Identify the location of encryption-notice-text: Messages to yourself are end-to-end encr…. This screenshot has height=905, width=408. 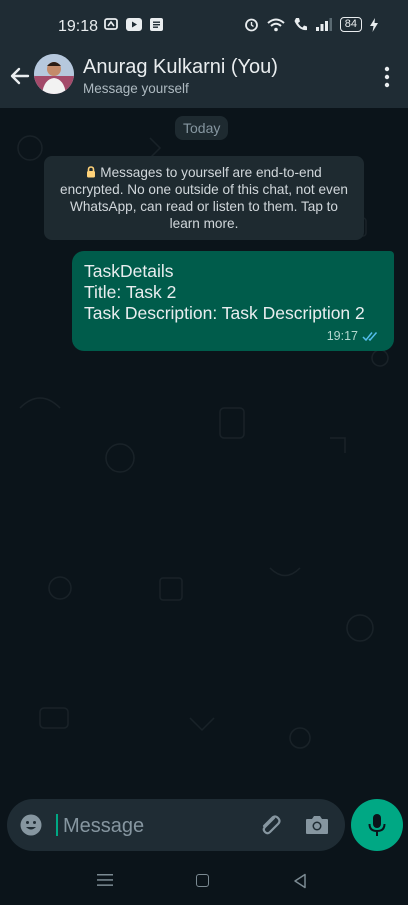
(204, 198).